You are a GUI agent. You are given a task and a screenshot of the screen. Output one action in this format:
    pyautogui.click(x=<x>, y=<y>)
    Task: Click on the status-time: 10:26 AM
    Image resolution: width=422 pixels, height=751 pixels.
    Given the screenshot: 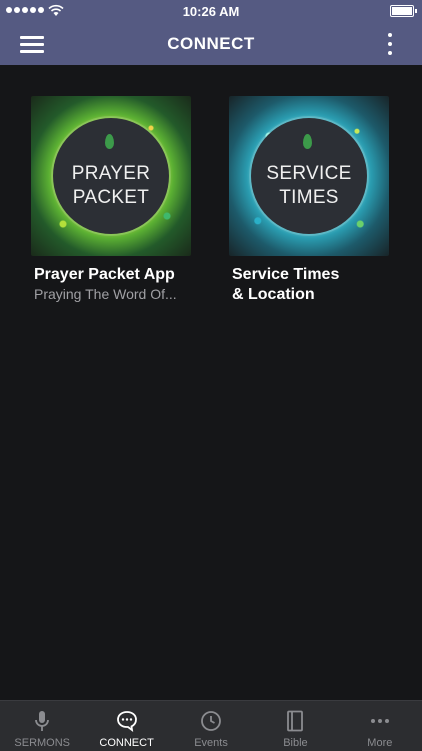 What is the action you would take?
    pyautogui.click(x=211, y=11)
    